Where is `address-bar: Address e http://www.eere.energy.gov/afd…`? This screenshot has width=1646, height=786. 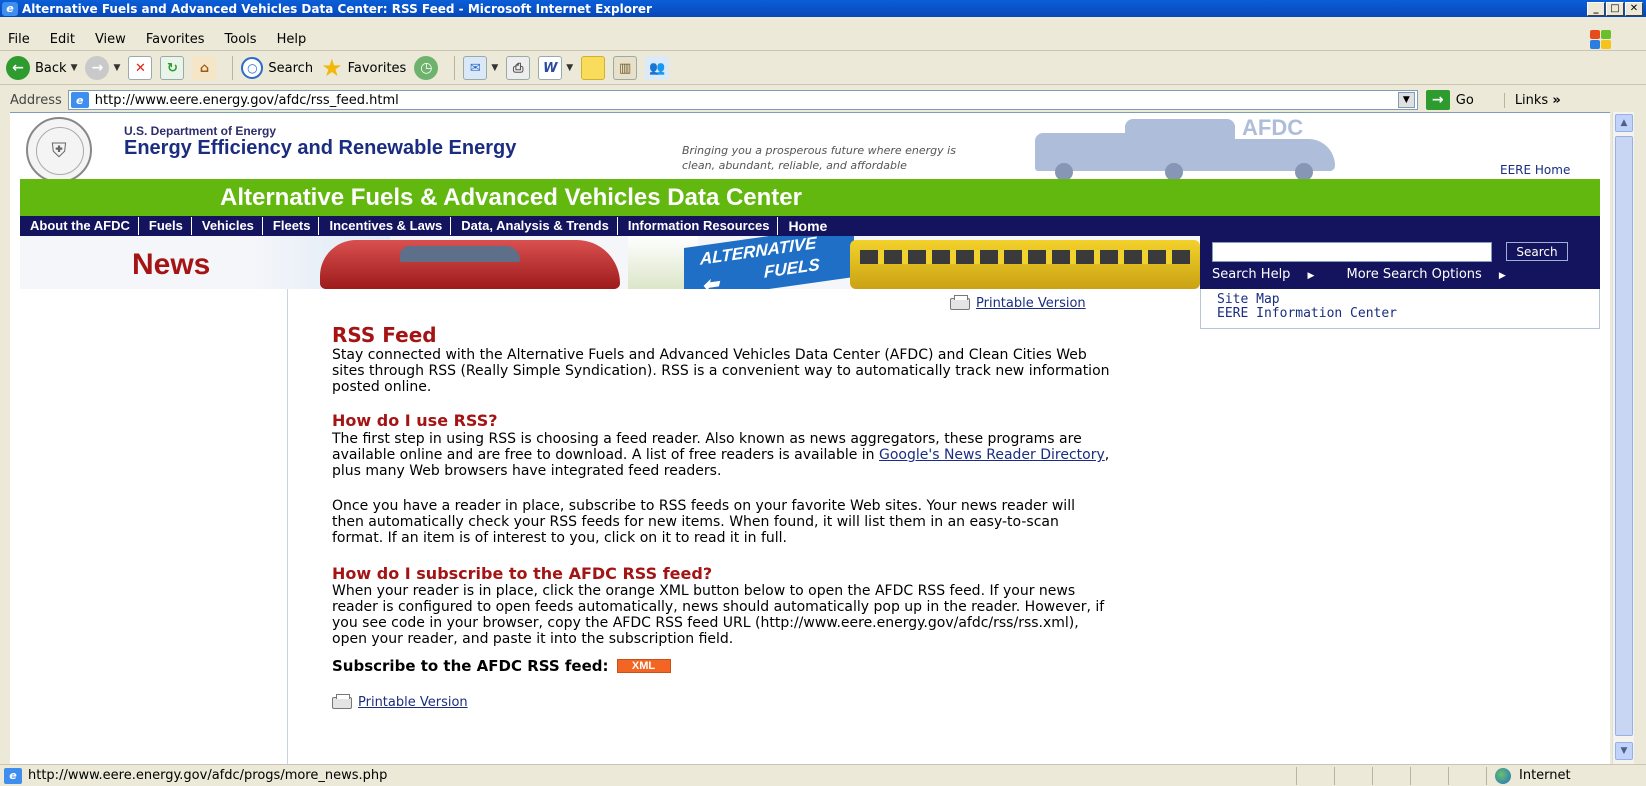 address-bar: Address e http://www.eere.energy.gov/afd… is located at coordinates (823, 100).